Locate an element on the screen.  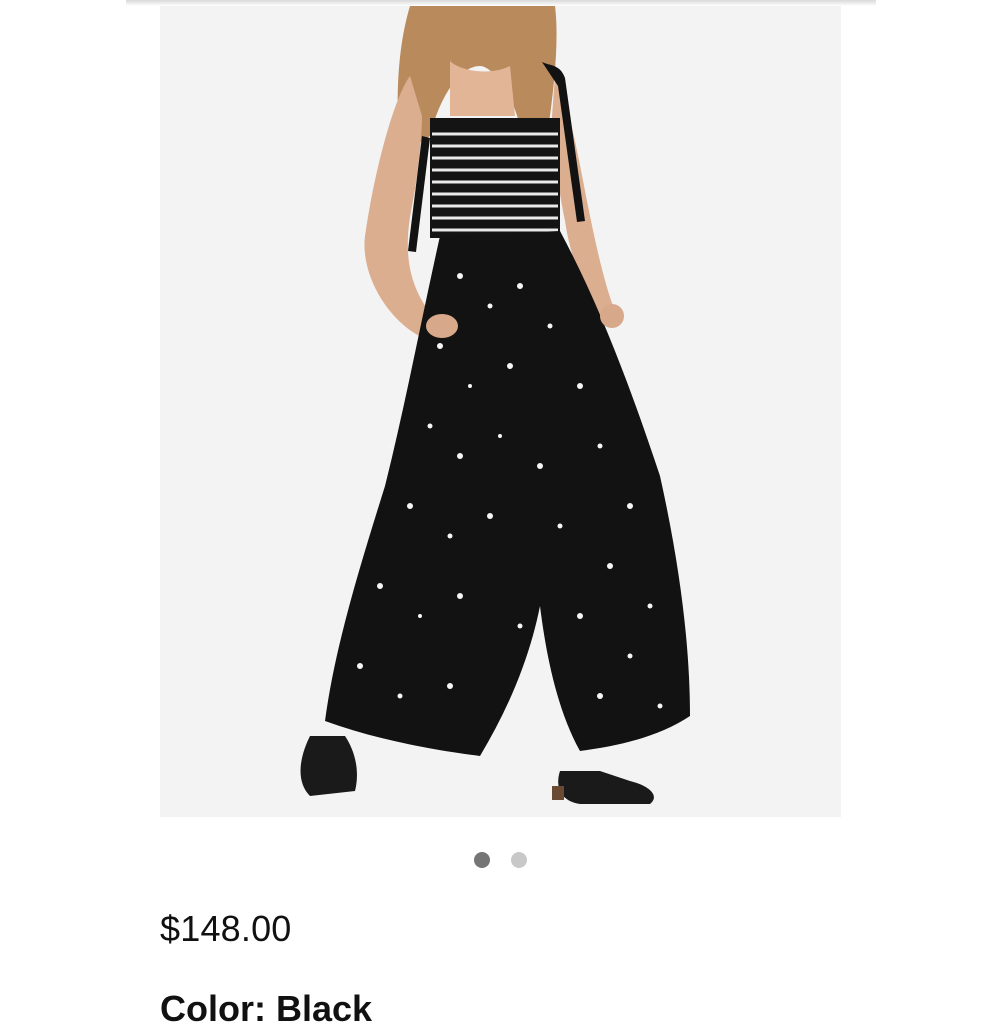
carousel-pagination is located at coordinates (500, 860).